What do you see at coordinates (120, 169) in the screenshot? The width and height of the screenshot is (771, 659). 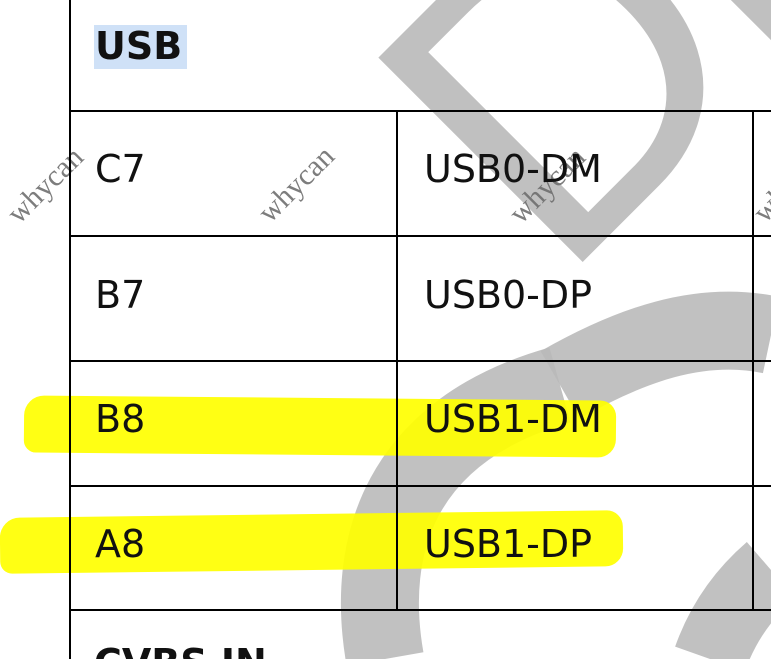 I see `pin-cell: C7` at bounding box center [120, 169].